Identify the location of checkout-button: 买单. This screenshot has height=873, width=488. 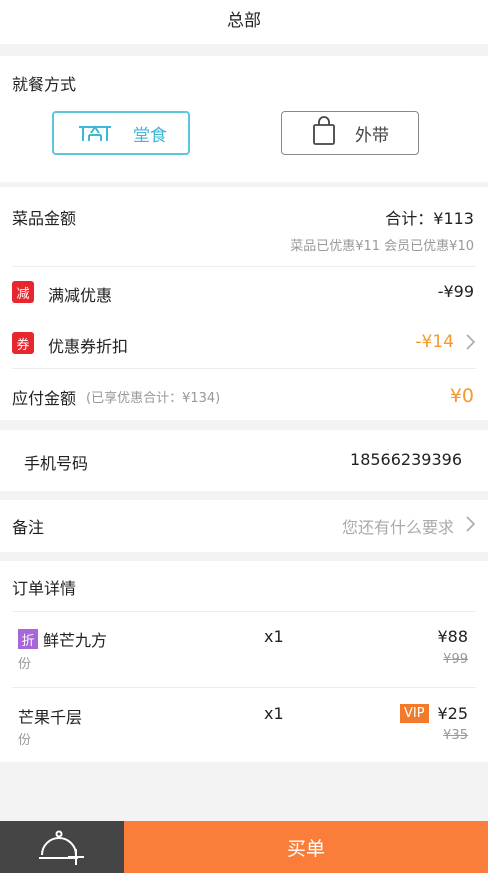
(306, 847).